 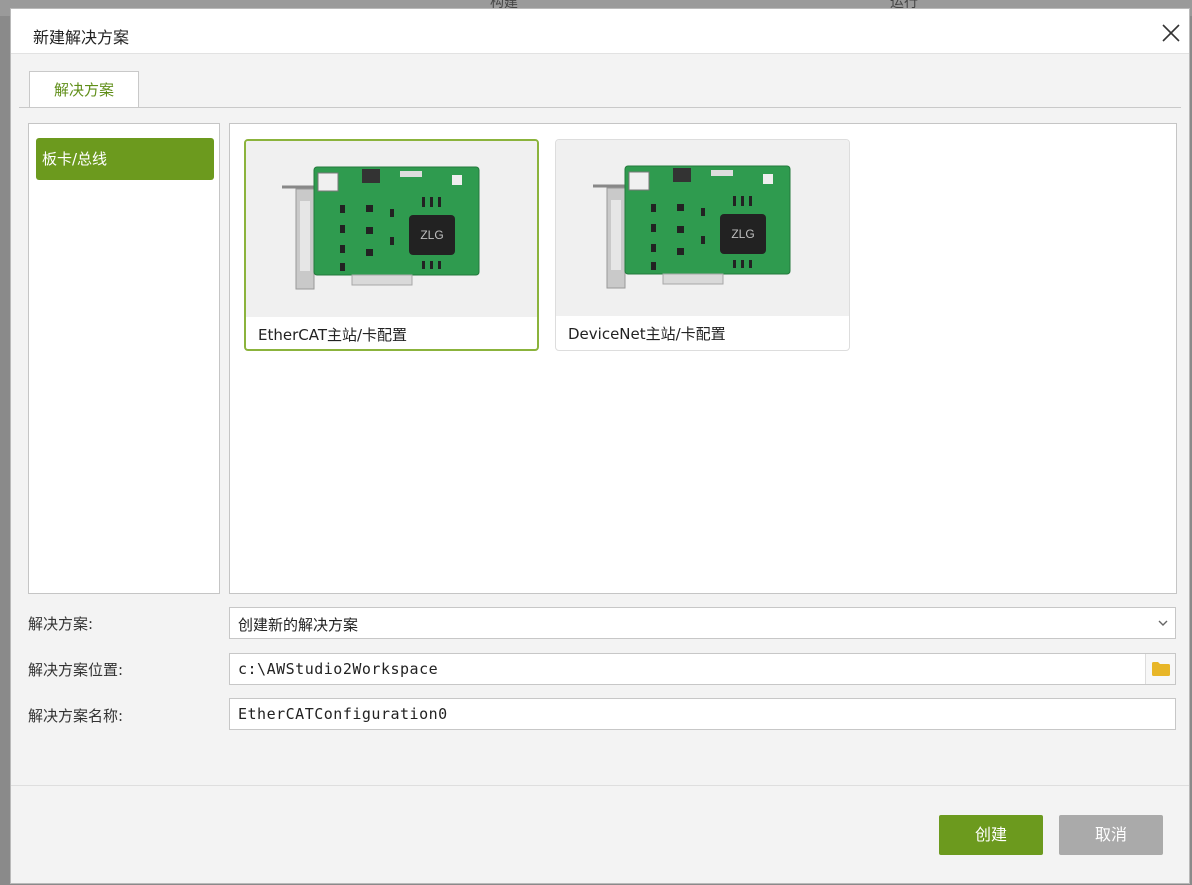 What do you see at coordinates (125, 159) in the screenshot?
I see `category-item-board-bus: 板卡/总线` at bounding box center [125, 159].